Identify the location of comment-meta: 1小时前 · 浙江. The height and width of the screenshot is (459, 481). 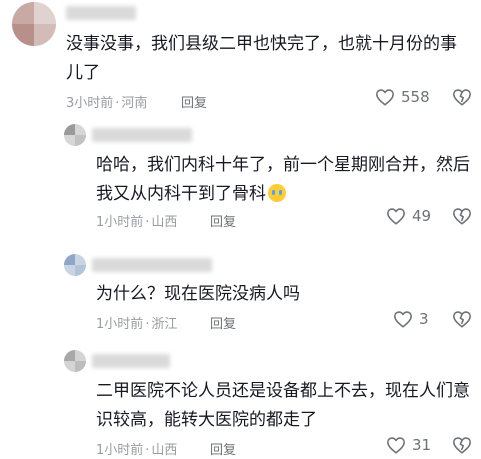
(137, 324).